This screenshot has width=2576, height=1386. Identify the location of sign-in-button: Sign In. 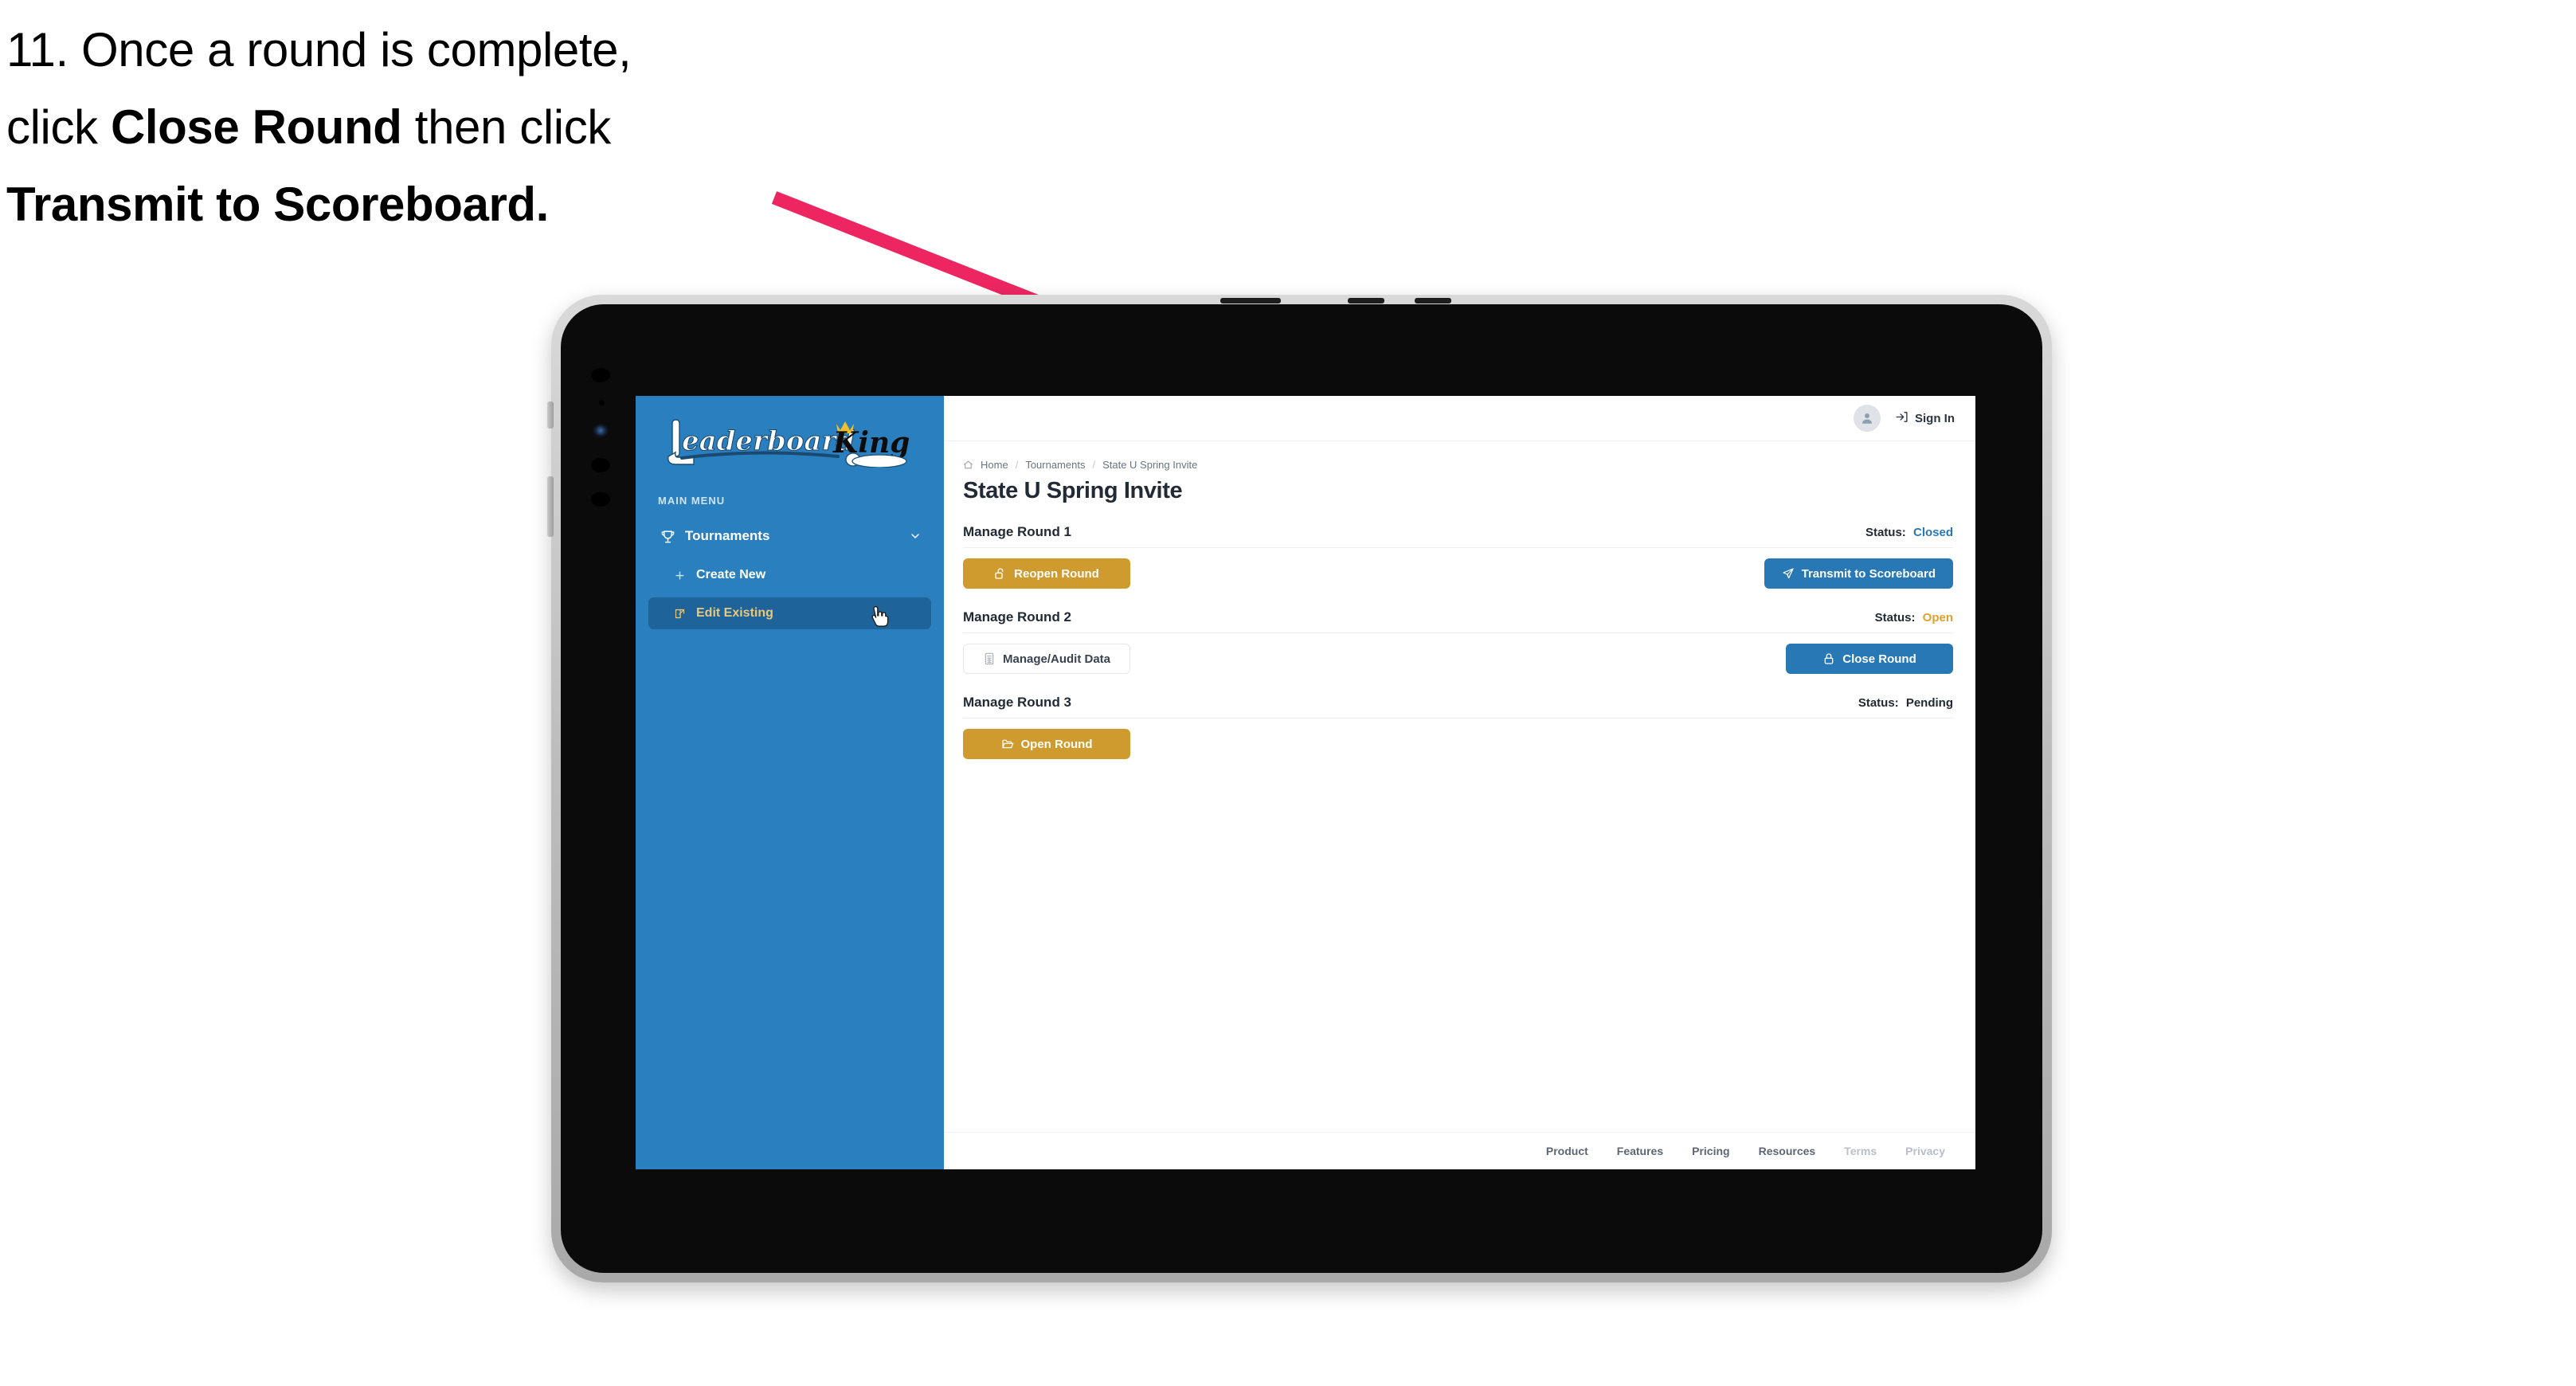
(1925, 418).